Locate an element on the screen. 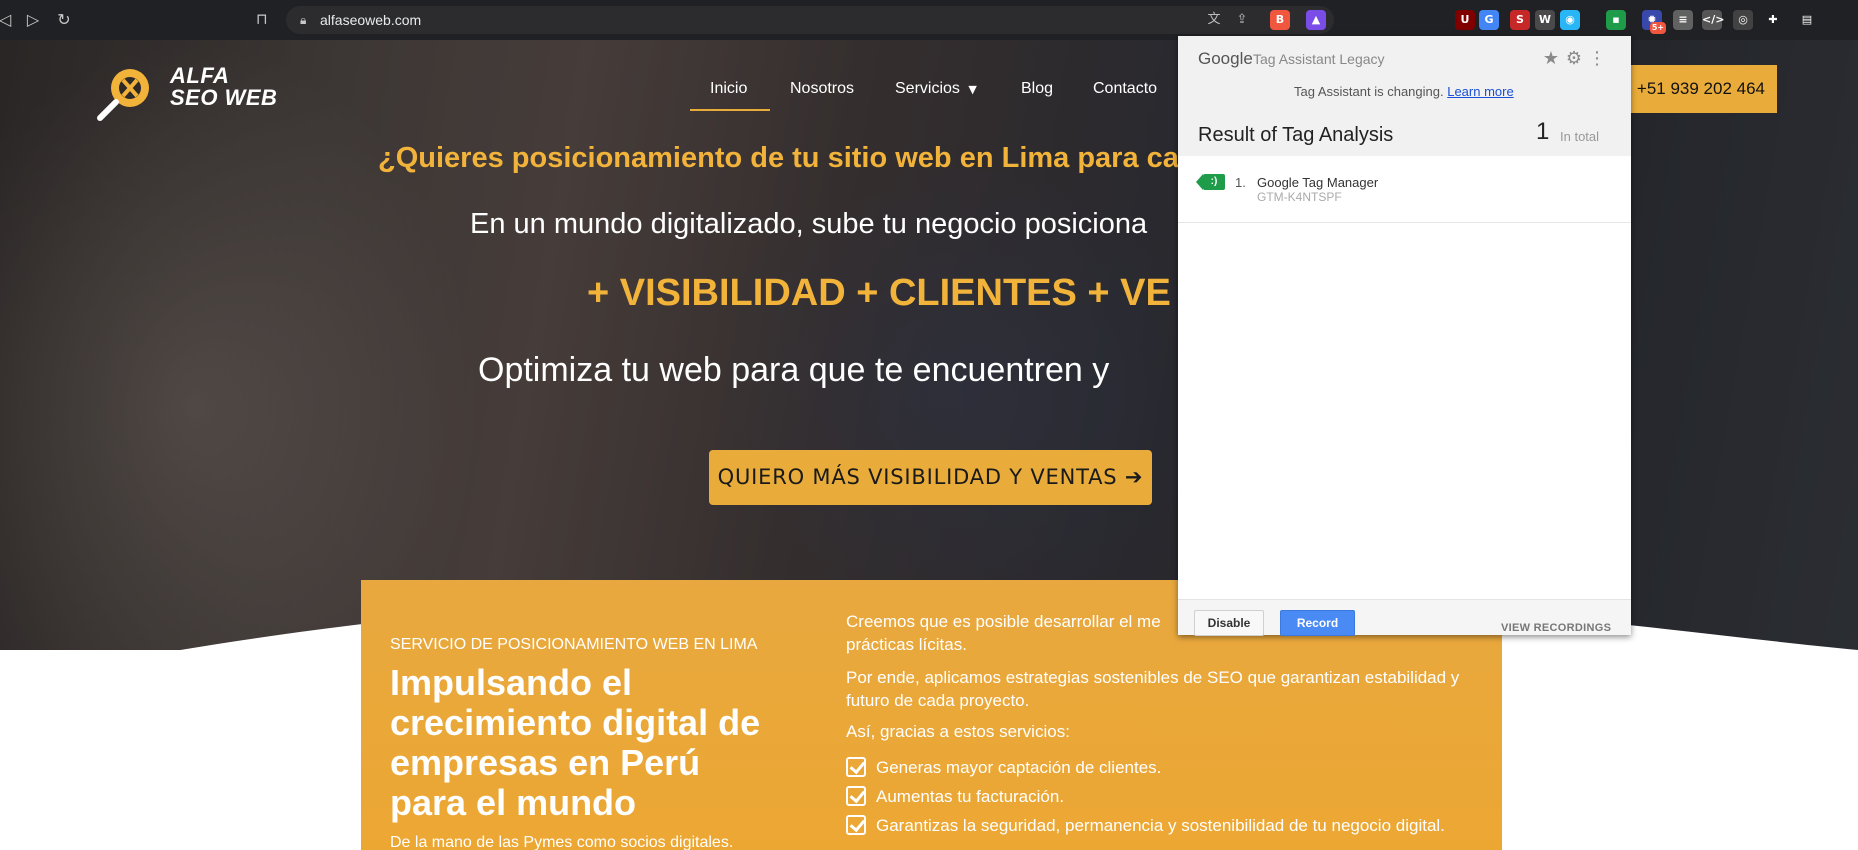  tag-count-label: In total is located at coordinates (1580, 136).